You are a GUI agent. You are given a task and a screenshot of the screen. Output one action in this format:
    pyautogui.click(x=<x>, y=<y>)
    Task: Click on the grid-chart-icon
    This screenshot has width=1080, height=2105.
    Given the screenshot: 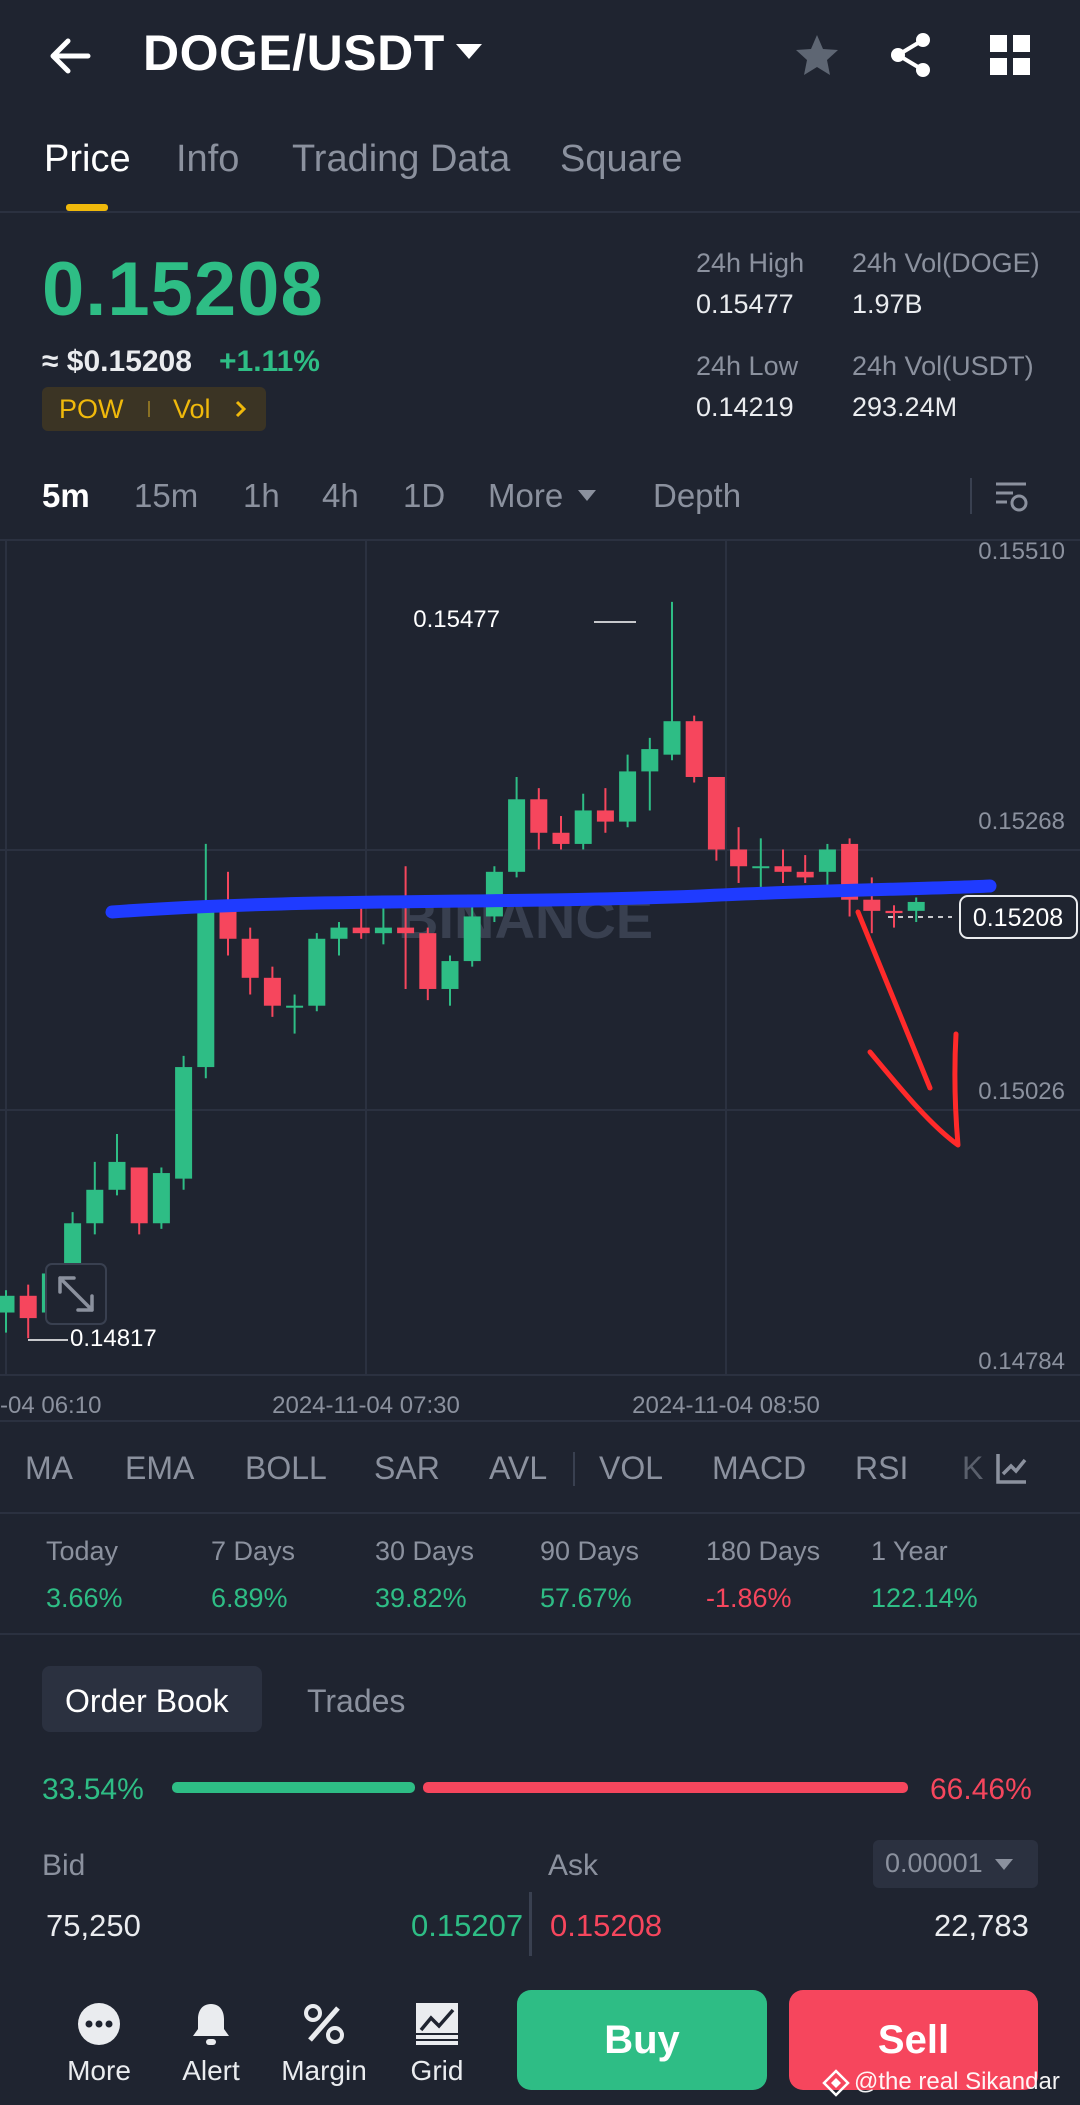 What is the action you would take?
    pyautogui.click(x=437, y=2024)
    